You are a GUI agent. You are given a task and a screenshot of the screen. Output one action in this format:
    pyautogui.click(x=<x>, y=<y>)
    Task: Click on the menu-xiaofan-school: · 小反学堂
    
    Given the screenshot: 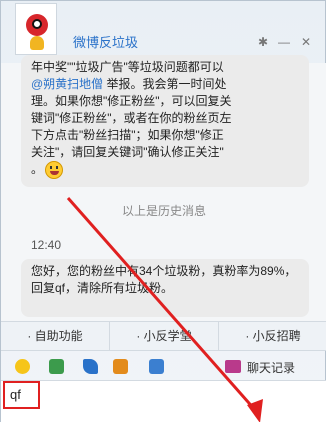 What is the action you would take?
    pyautogui.click(x=164, y=336)
    